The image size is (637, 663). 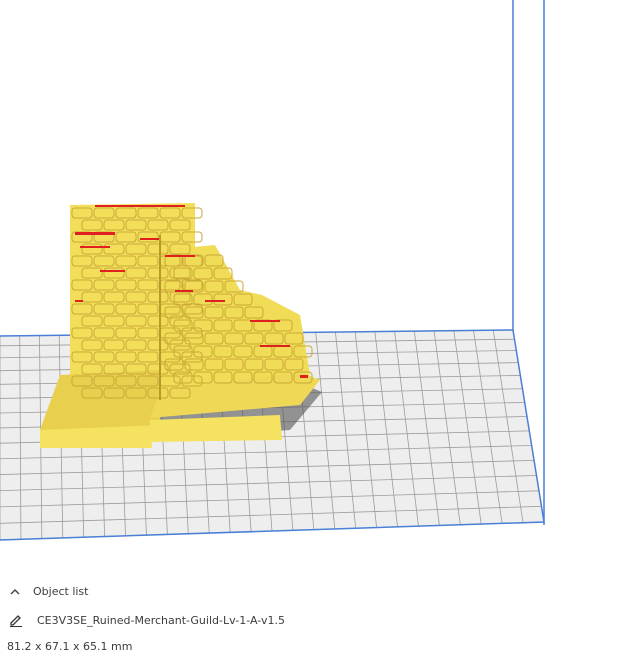 What do you see at coordinates (70, 646) in the screenshot?
I see `object-dimensions: 81.2 x 67.1 x 65.1 mm` at bounding box center [70, 646].